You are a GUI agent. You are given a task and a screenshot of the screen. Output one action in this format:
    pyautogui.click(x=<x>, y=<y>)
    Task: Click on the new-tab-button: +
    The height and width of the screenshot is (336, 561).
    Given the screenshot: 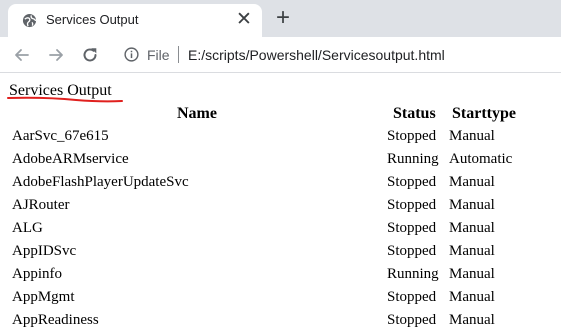 What is the action you would take?
    pyautogui.click(x=283, y=18)
    